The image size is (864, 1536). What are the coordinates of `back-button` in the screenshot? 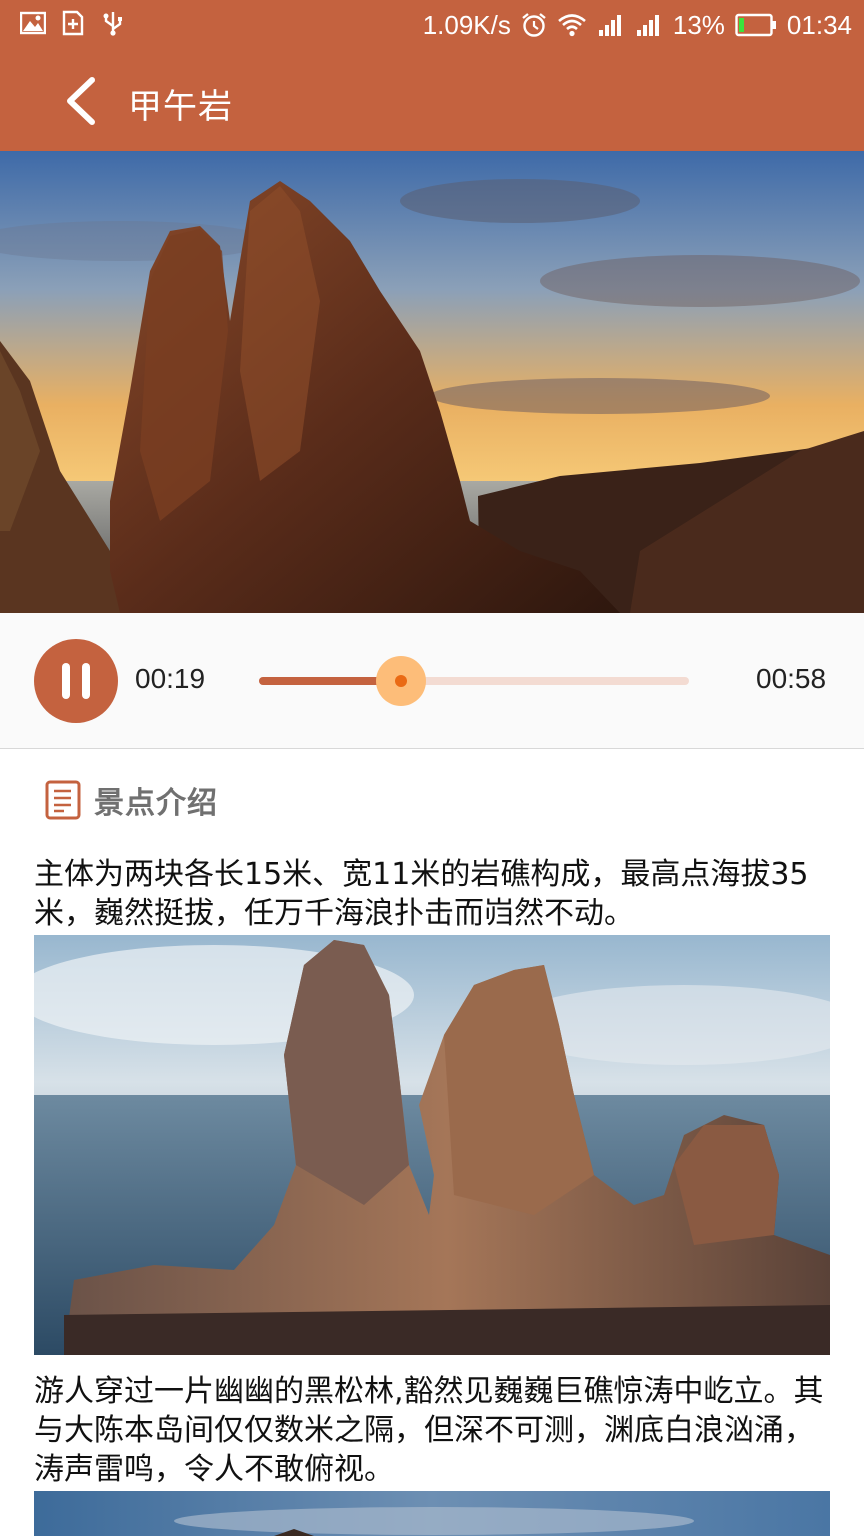 It's located at (82, 101).